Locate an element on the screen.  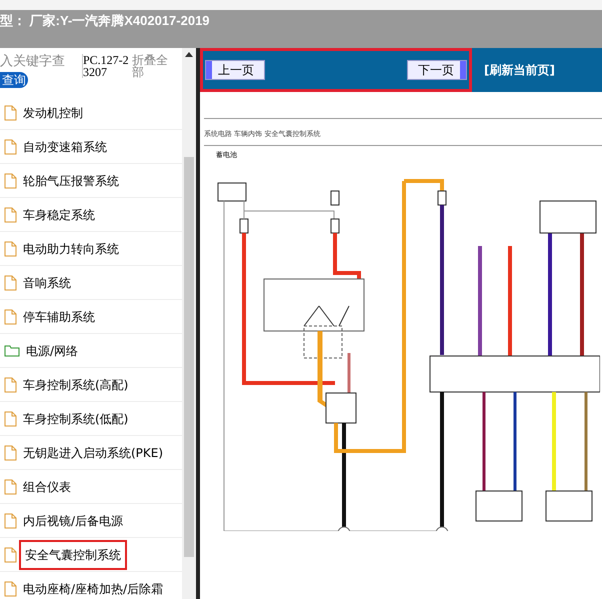
search-field: 入关键字查 is located at coordinates (39, 61).